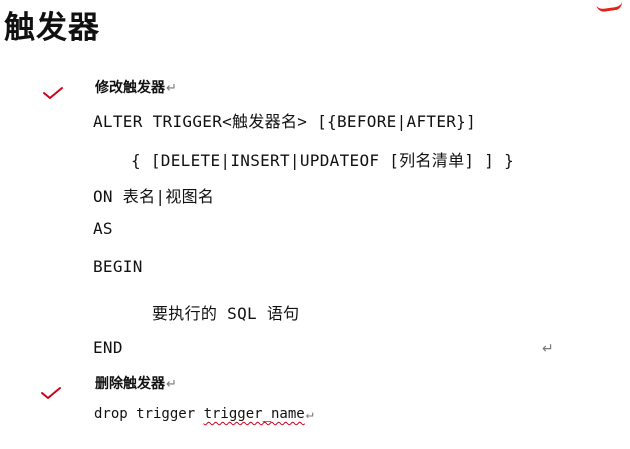 The height and width of the screenshot is (449, 630). I want to click on drop-statement: drop trigger trigger_name↵, so click(204, 414).